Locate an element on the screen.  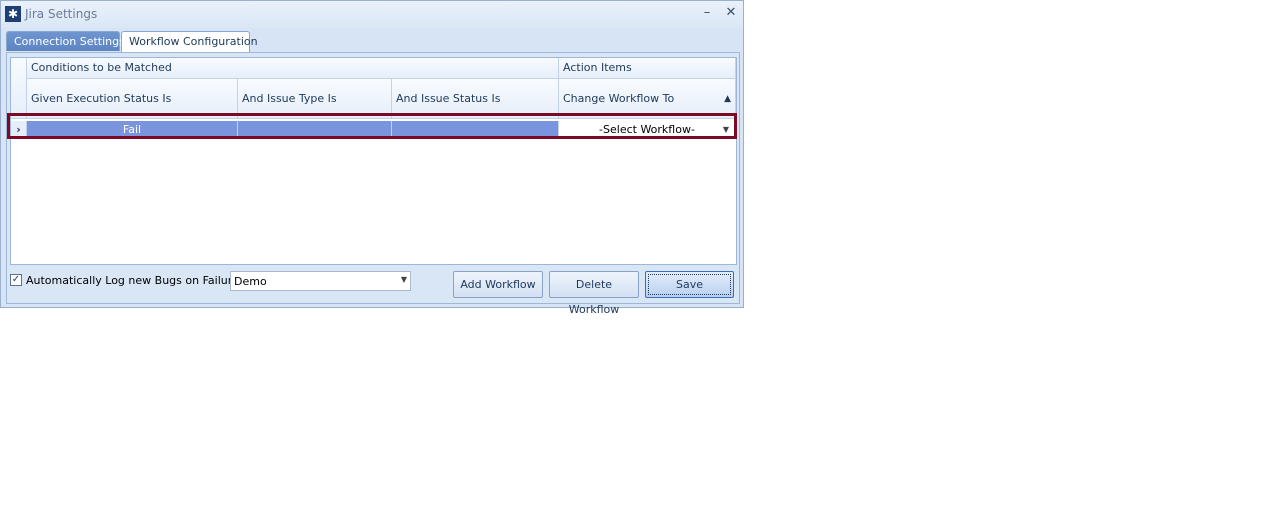
auto-log-label: Automatically Log new Bugs on Failure is located at coordinates (132, 280).